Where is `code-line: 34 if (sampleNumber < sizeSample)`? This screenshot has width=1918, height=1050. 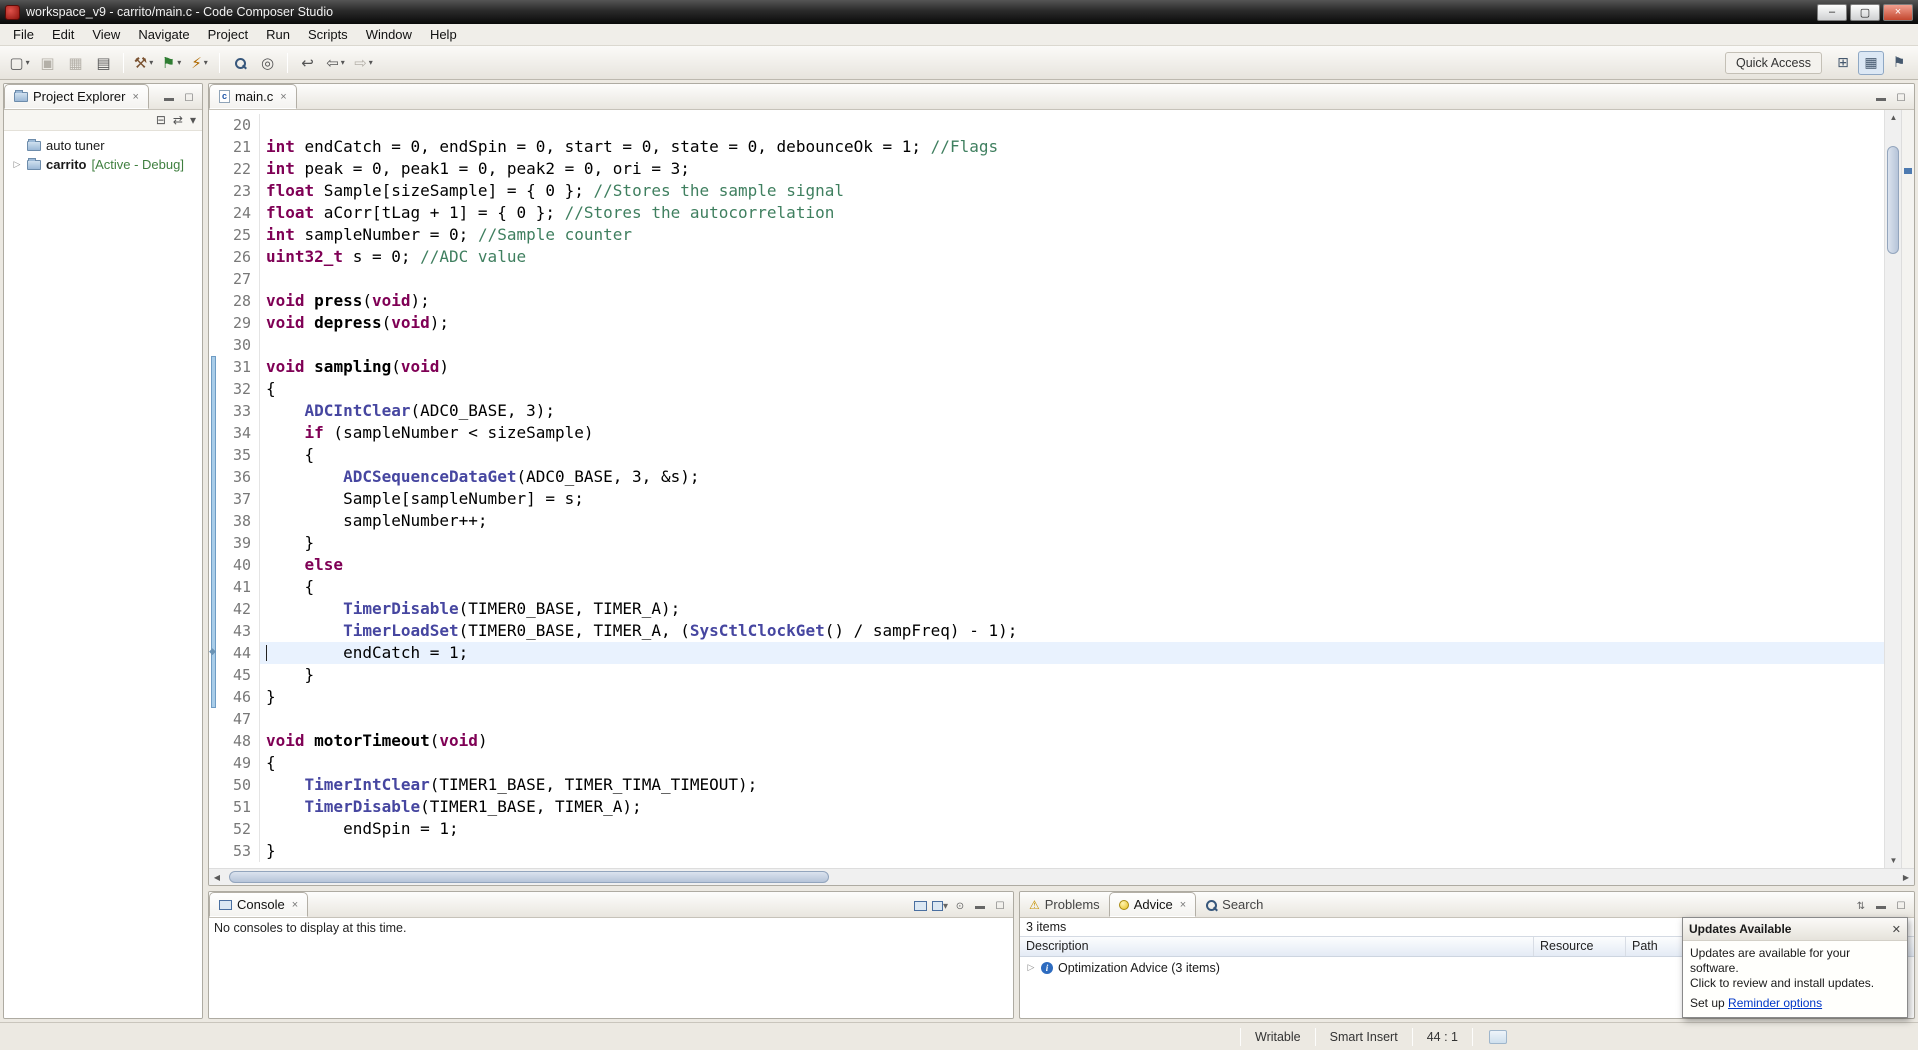
code-line: 34 if (sampleNumber < sizeSample) is located at coordinates (1051, 433).